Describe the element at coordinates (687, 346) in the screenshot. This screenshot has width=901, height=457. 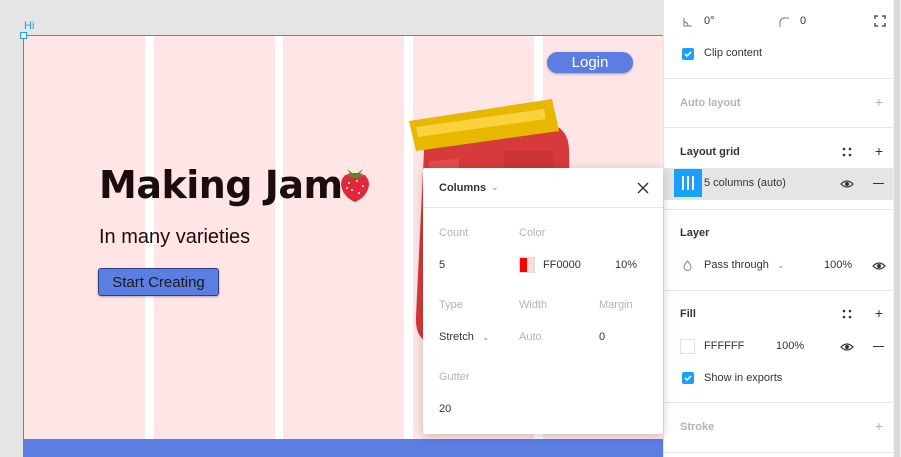
I see `fill-color-swatch` at that location.